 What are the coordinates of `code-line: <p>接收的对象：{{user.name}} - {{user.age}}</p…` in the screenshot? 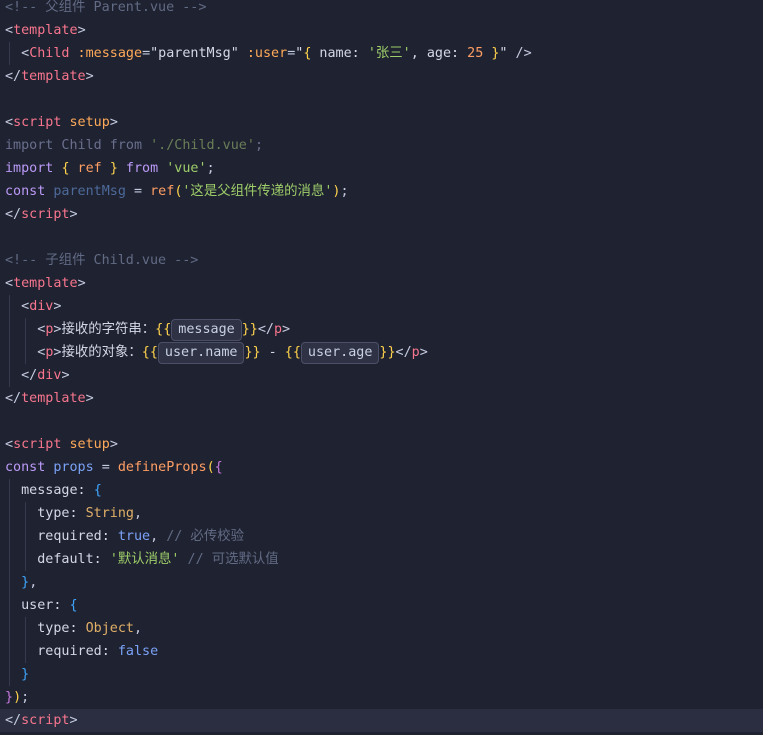 It's located at (381, 352).